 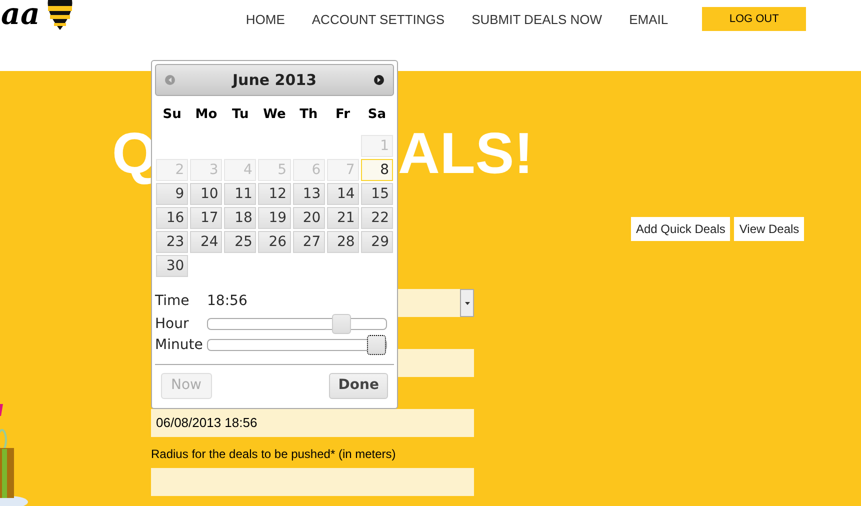 I want to click on day-cell: 22, so click(x=376, y=217).